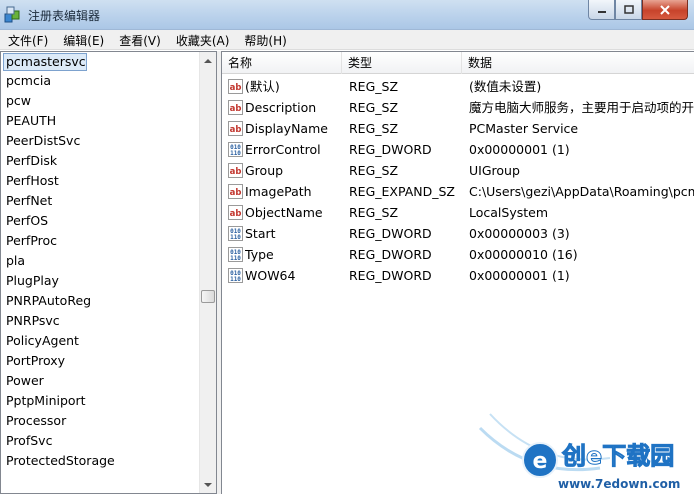  I want to click on value-name: Description, so click(281, 107).